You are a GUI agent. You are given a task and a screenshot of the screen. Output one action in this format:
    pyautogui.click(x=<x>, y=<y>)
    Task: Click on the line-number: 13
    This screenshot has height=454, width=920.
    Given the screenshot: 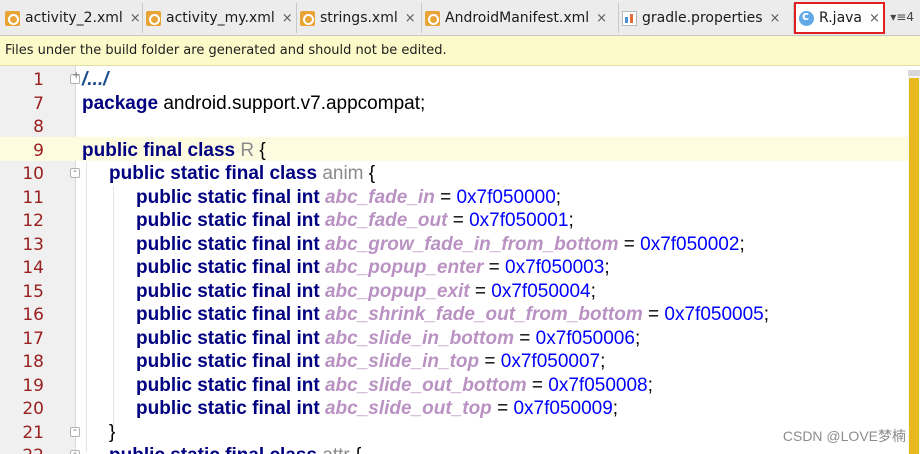 What is the action you would take?
    pyautogui.click(x=33, y=244)
    